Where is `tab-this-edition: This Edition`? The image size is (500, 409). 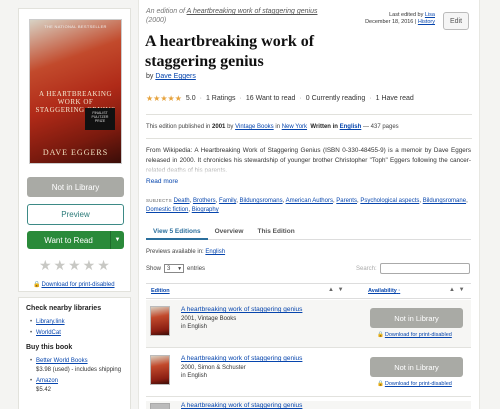 tab-this-edition: This Edition is located at coordinates (275, 233).